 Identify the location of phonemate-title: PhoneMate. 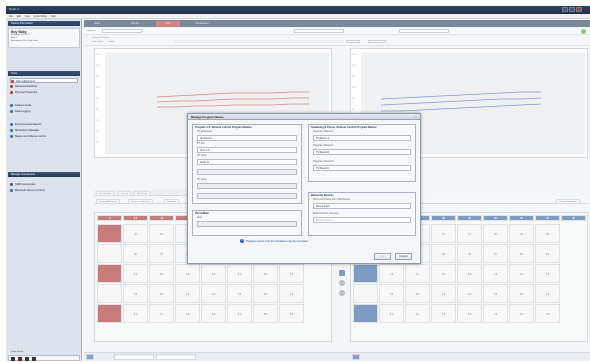
(202, 213).